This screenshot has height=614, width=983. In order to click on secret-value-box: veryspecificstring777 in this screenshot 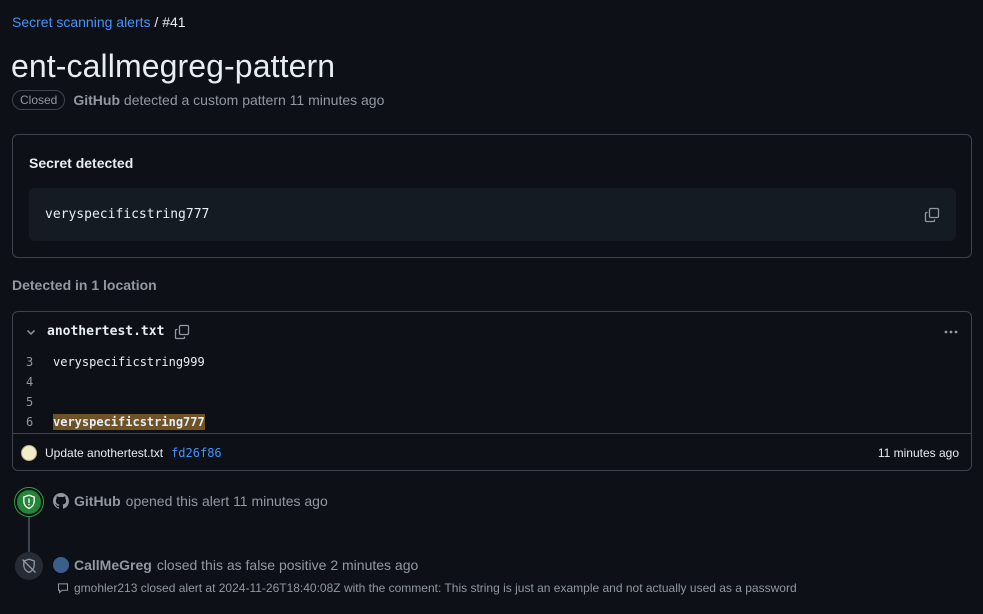, I will do `click(492, 214)`.